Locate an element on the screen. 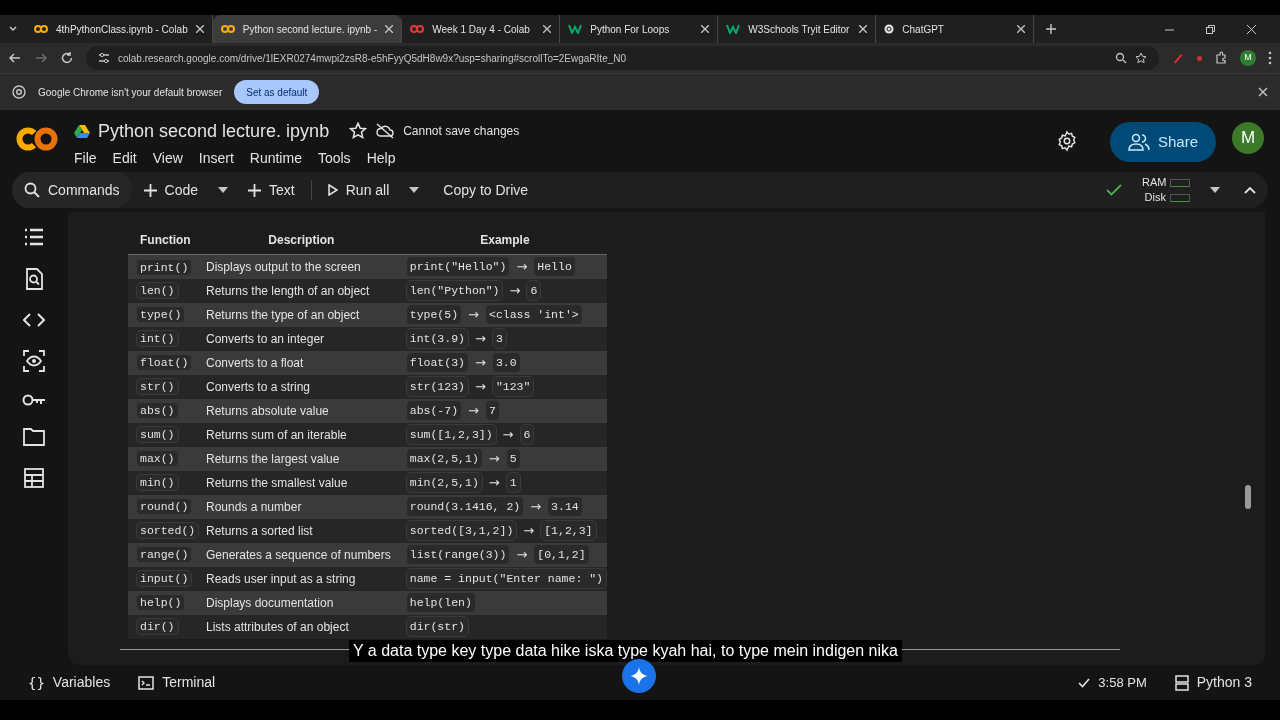 The image size is (1280, 720). kernel-button: Python 3 is located at coordinates (1213, 682).